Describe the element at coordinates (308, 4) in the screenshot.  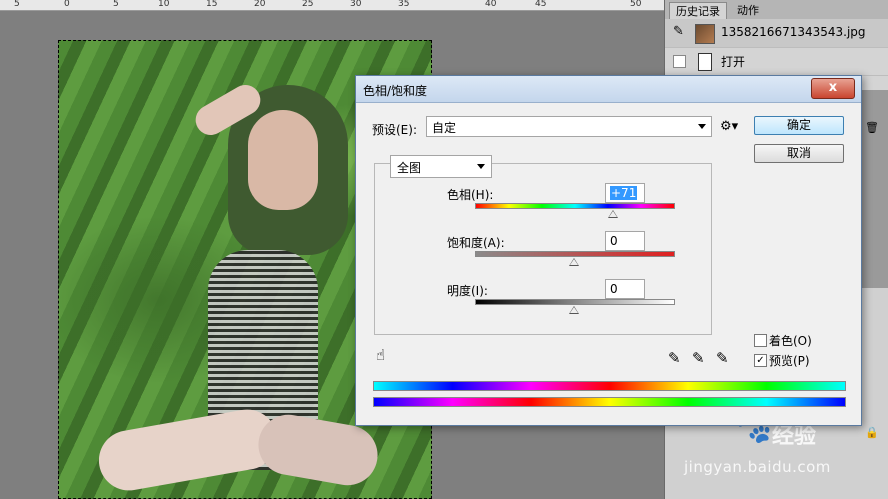
I see `ruler-number: 25` at that location.